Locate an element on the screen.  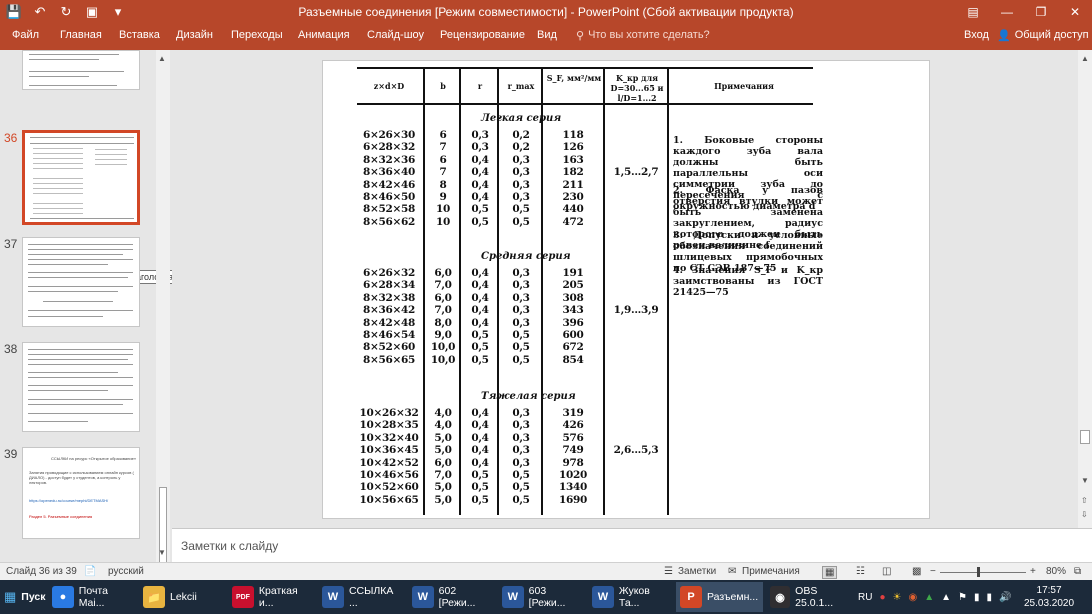
app-tray-icon: ◉ is located at coordinates (912, 597).